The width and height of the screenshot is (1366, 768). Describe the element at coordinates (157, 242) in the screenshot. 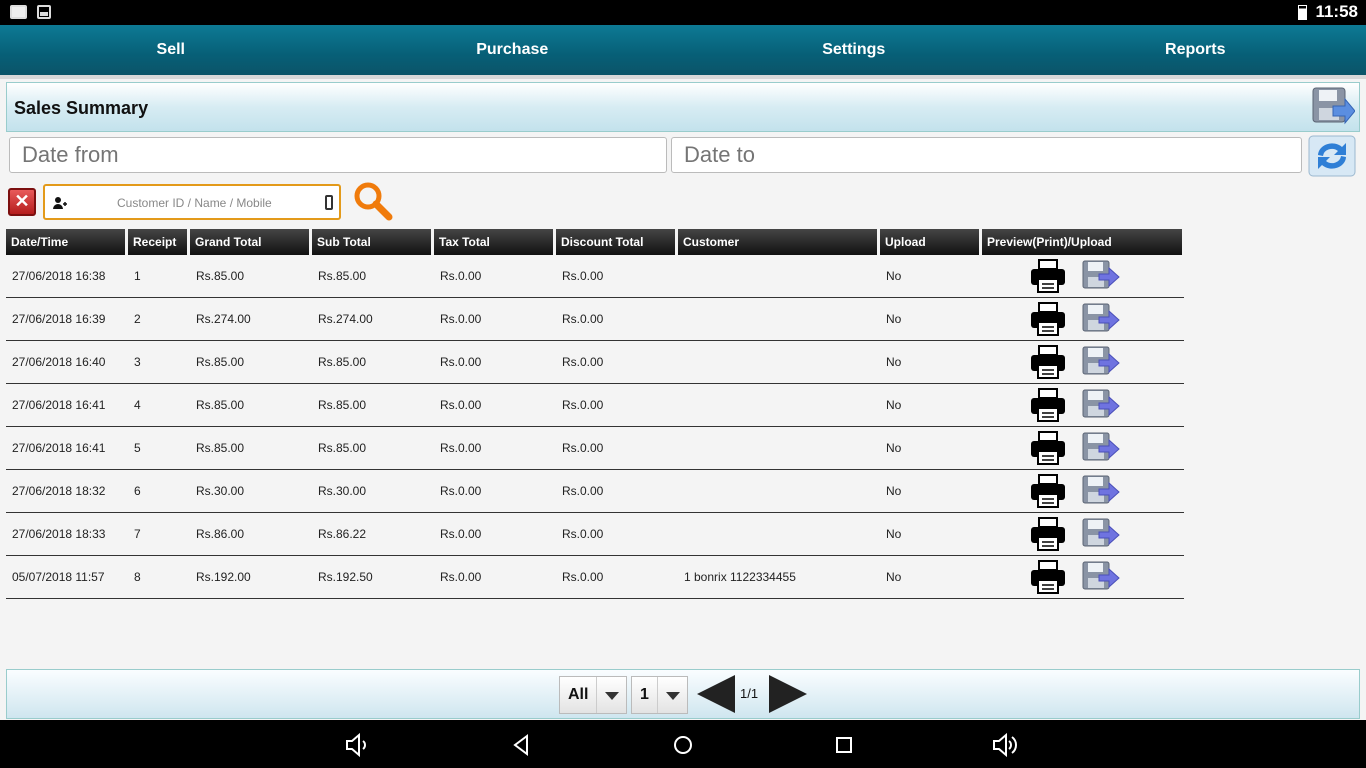

I see `column-header: Receipt` at that location.